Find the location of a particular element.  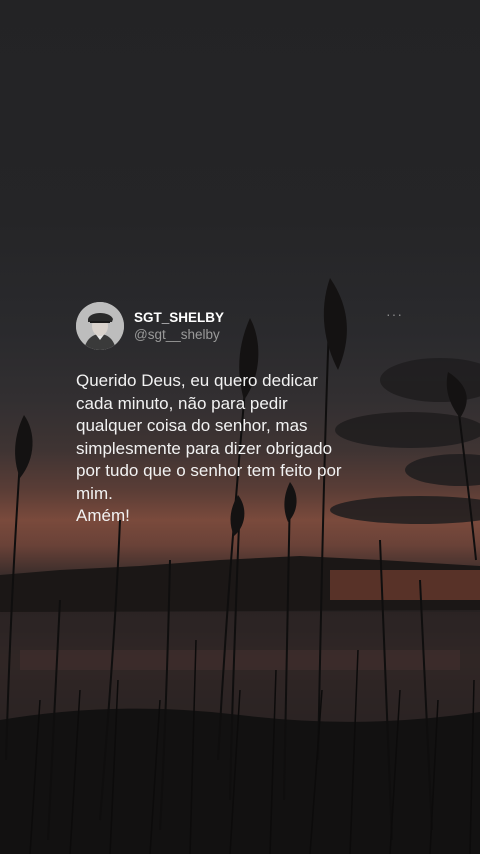

tweet-text-line: cada minuto, não para pedir is located at coordinates (182, 403).